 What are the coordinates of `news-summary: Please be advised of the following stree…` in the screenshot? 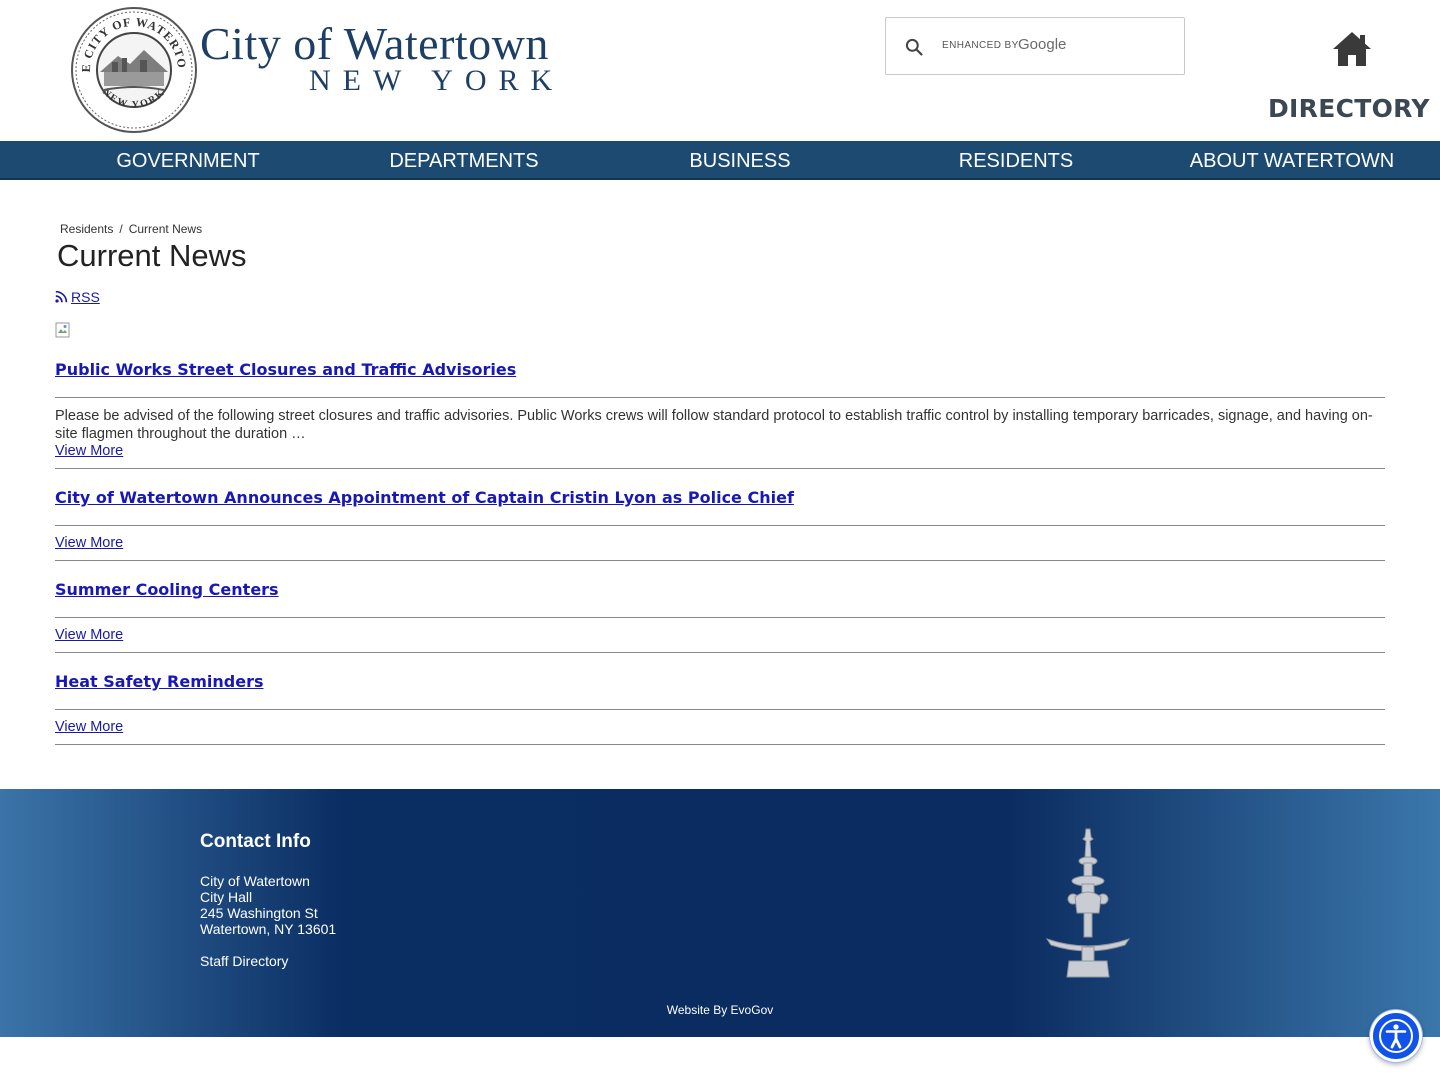 It's located at (714, 425).